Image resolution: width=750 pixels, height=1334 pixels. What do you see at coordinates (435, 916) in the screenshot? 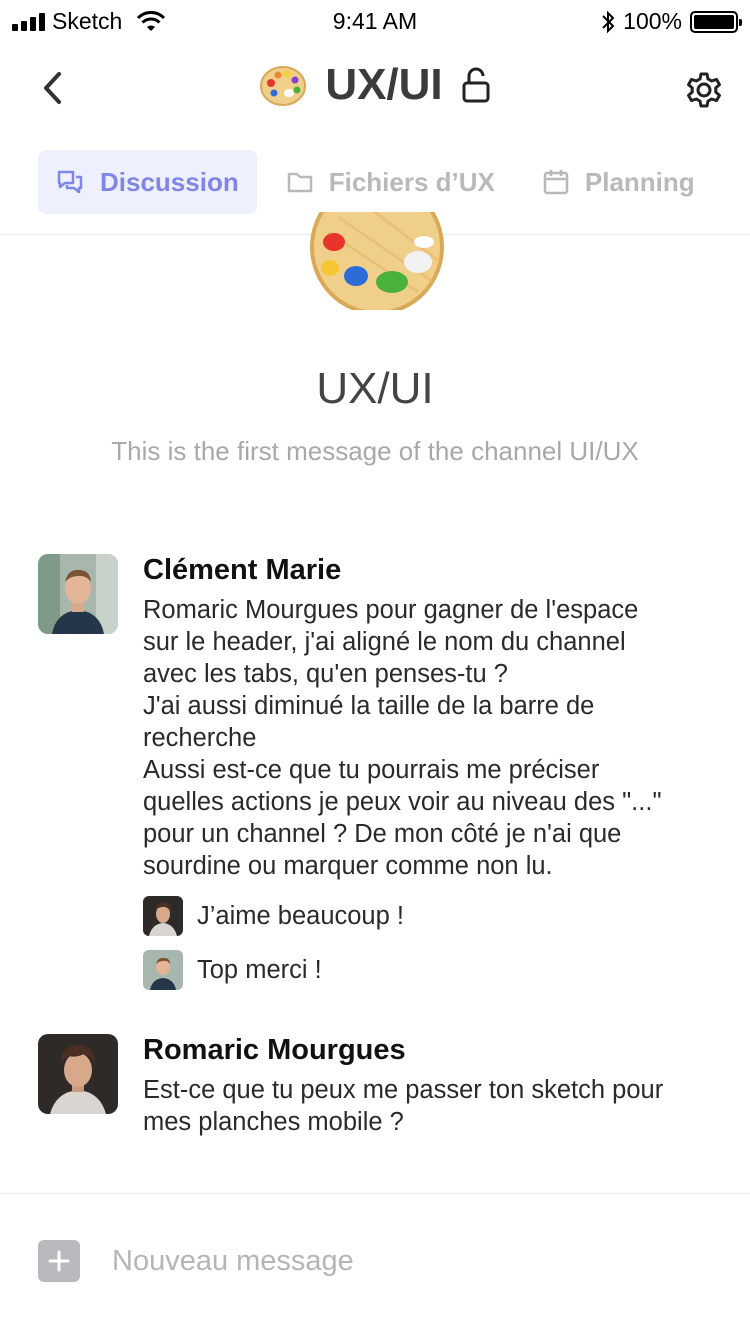
I see `thread-reply: J’aime beaucoup !` at bounding box center [435, 916].